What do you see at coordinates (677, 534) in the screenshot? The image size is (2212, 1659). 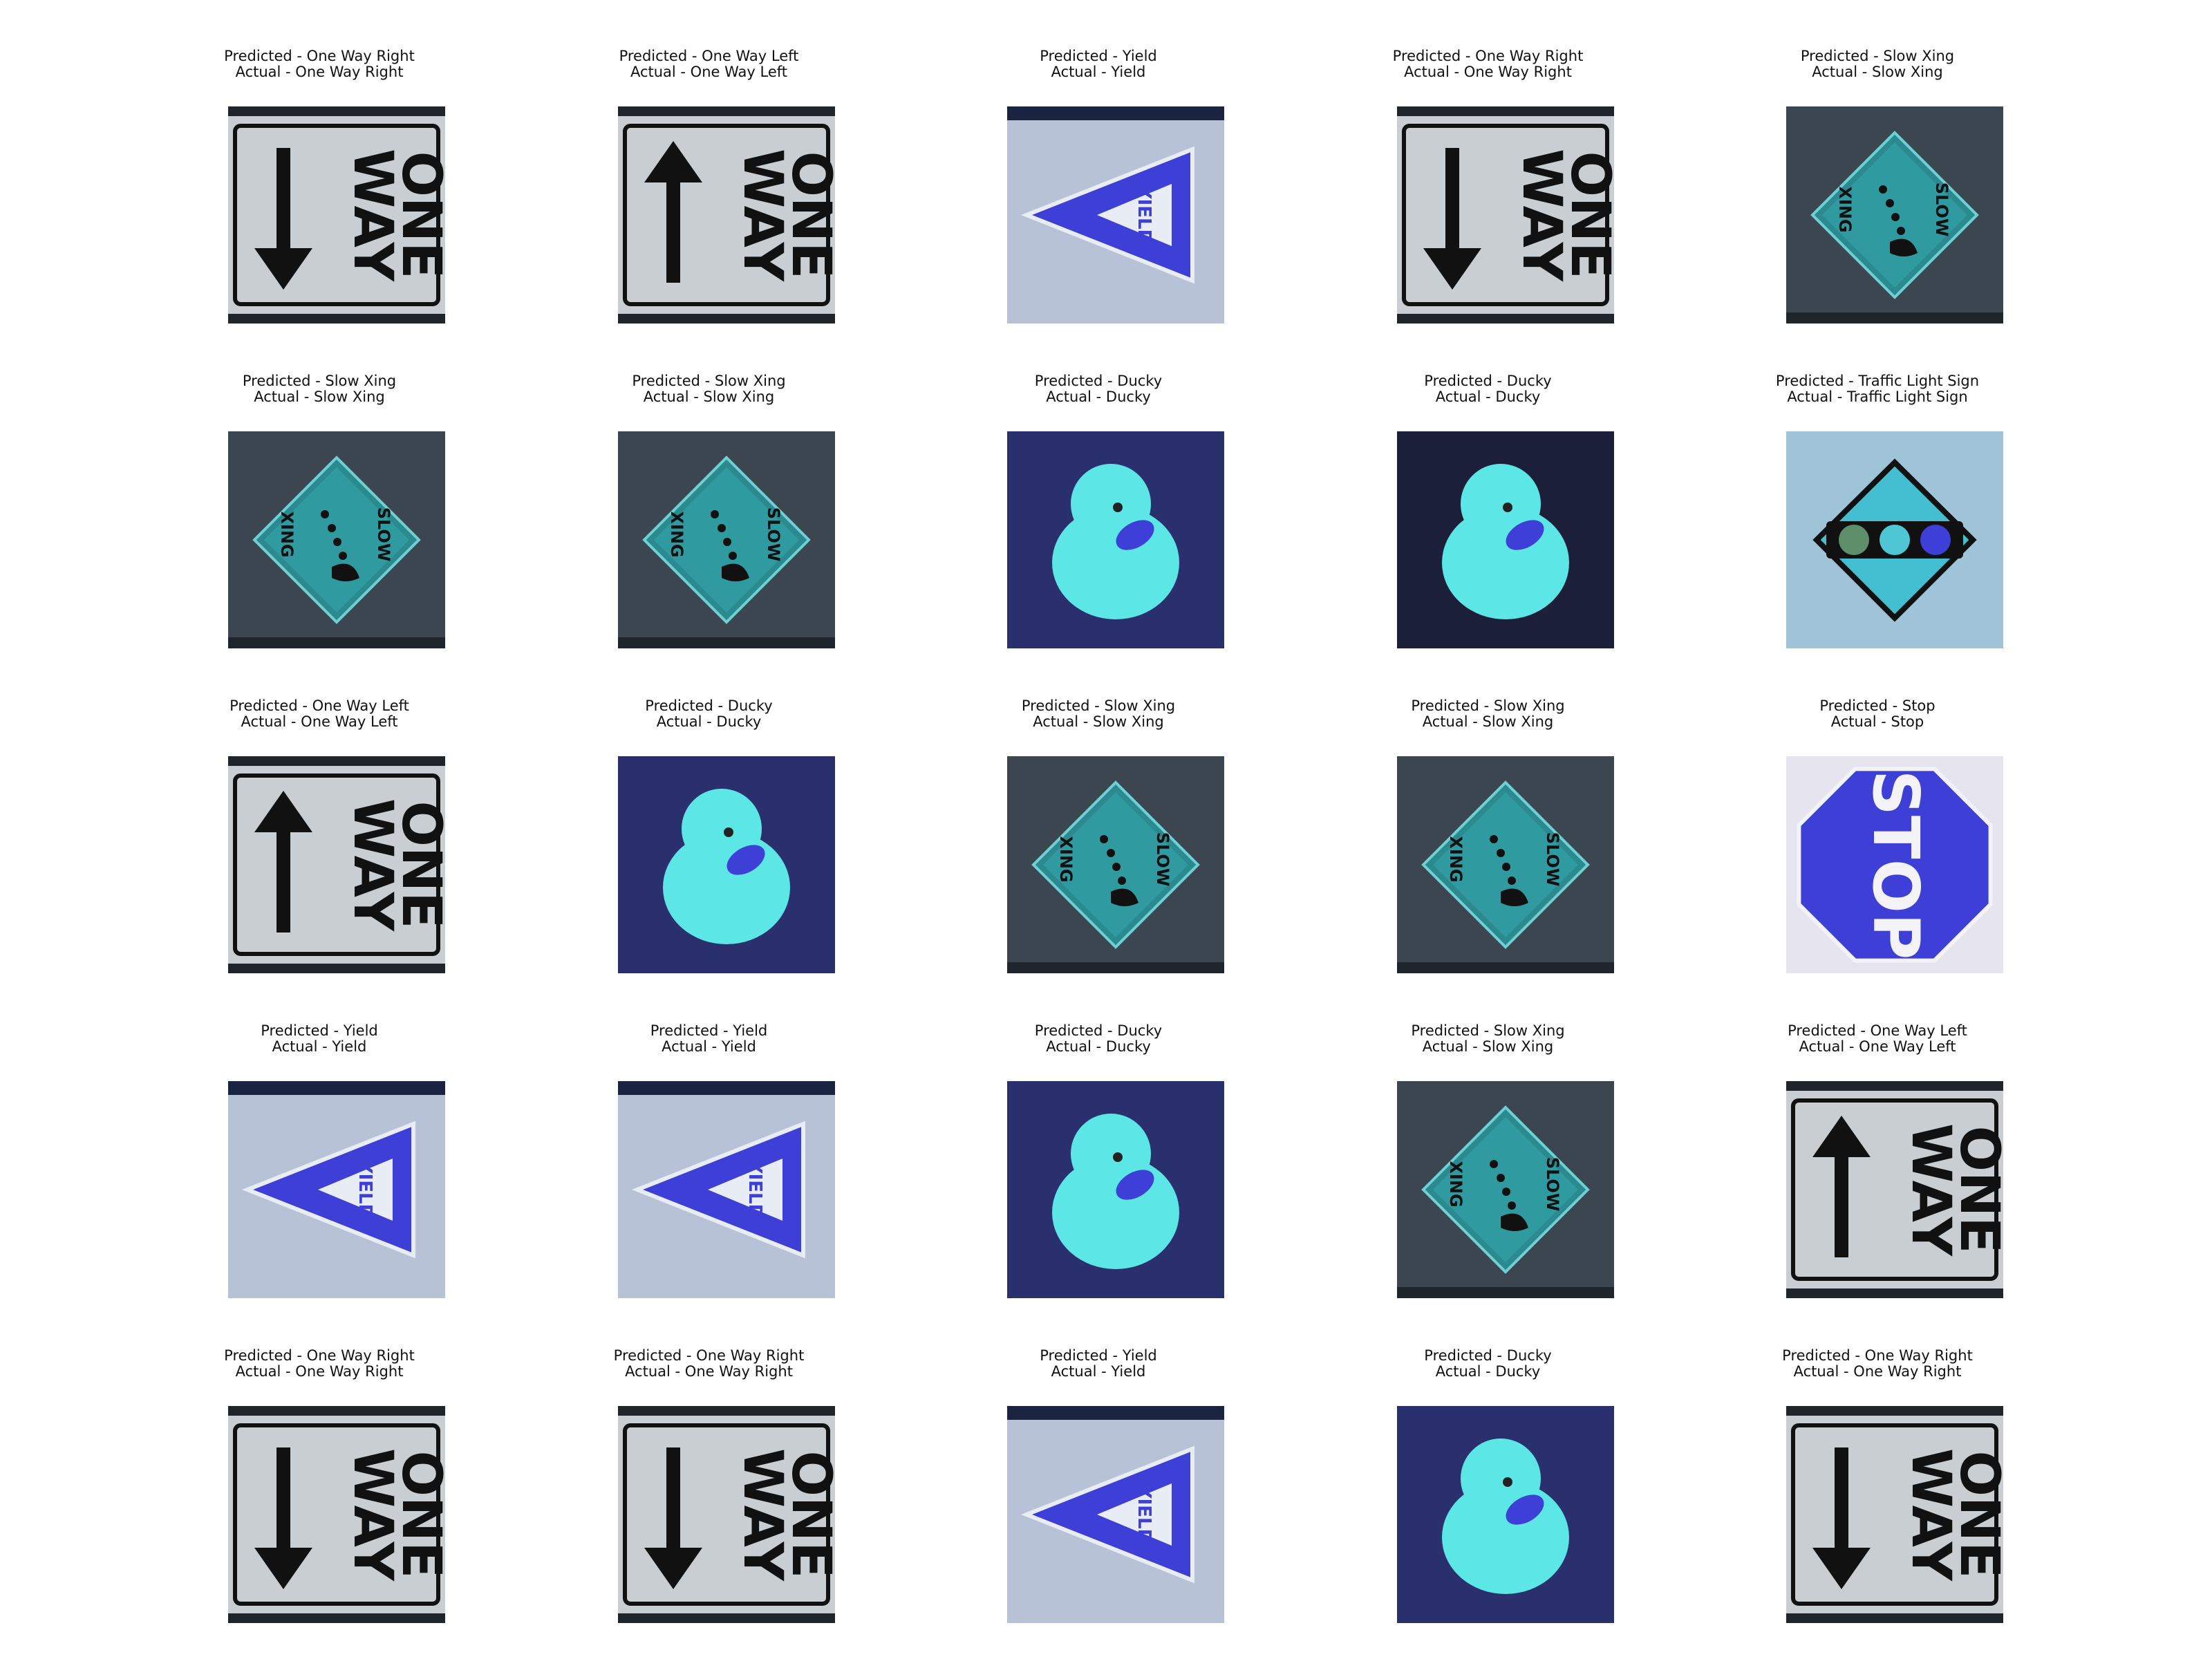 I see `sign-text: XING` at bounding box center [677, 534].